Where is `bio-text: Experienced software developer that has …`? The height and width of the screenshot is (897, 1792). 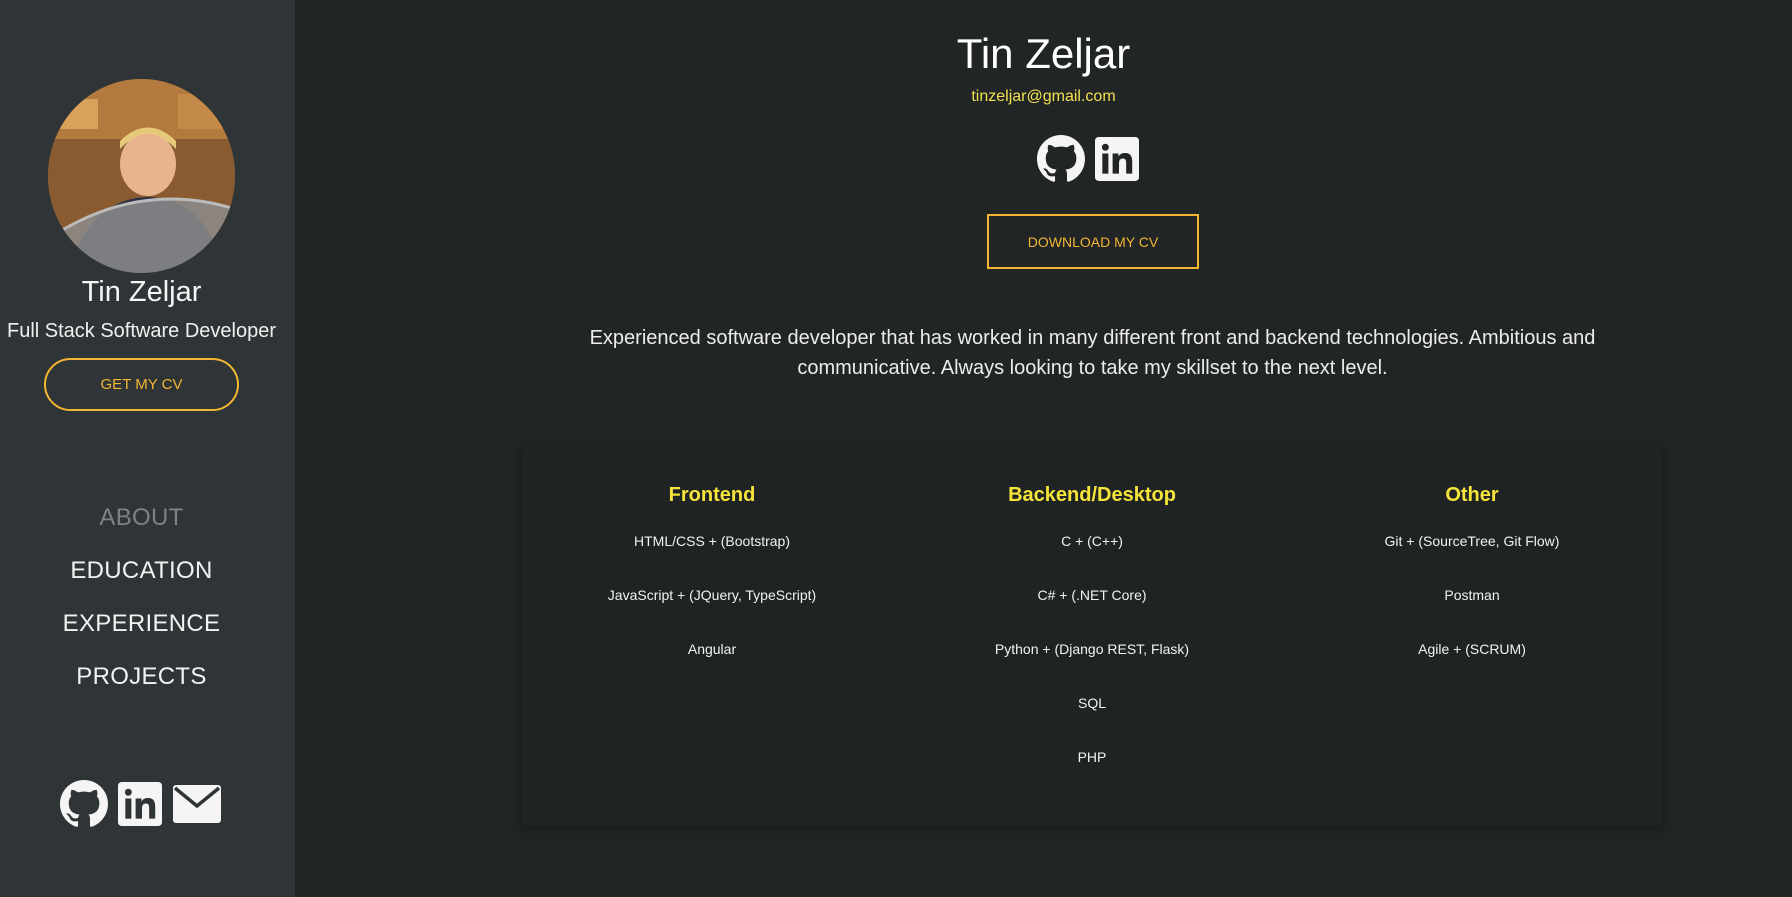 bio-text: Experienced software developer that has … is located at coordinates (1092, 353).